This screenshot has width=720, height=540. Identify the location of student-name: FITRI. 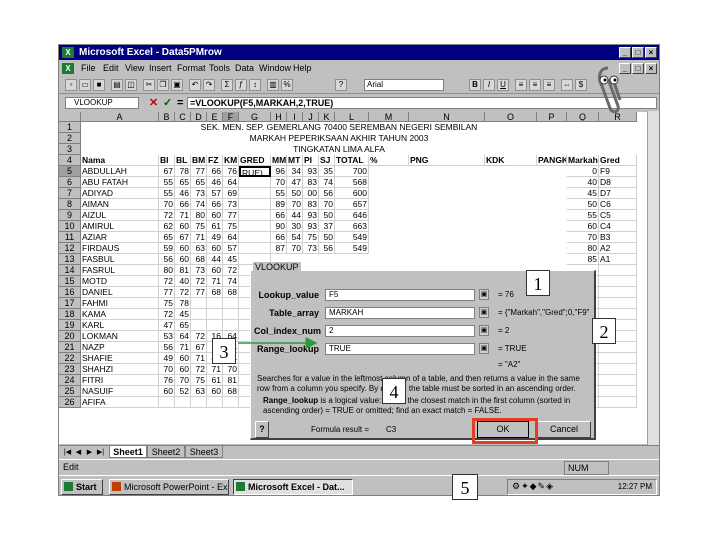
(120, 380).